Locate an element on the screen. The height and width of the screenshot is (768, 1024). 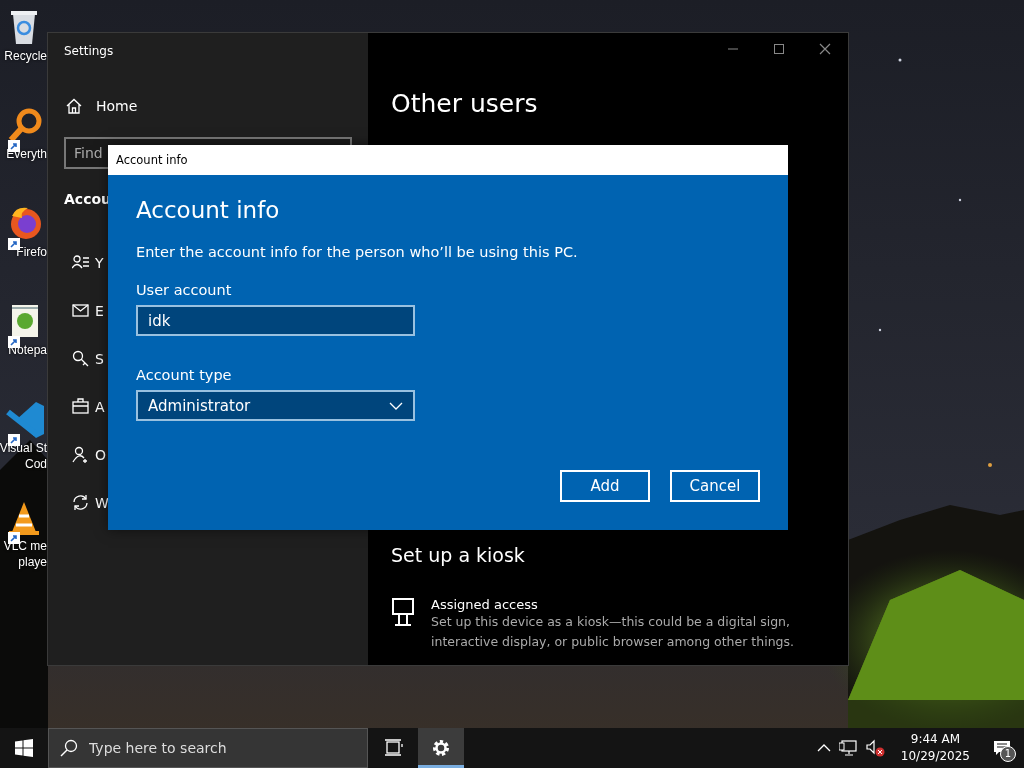
dialog-title: Account info is located at coordinates (152, 160).